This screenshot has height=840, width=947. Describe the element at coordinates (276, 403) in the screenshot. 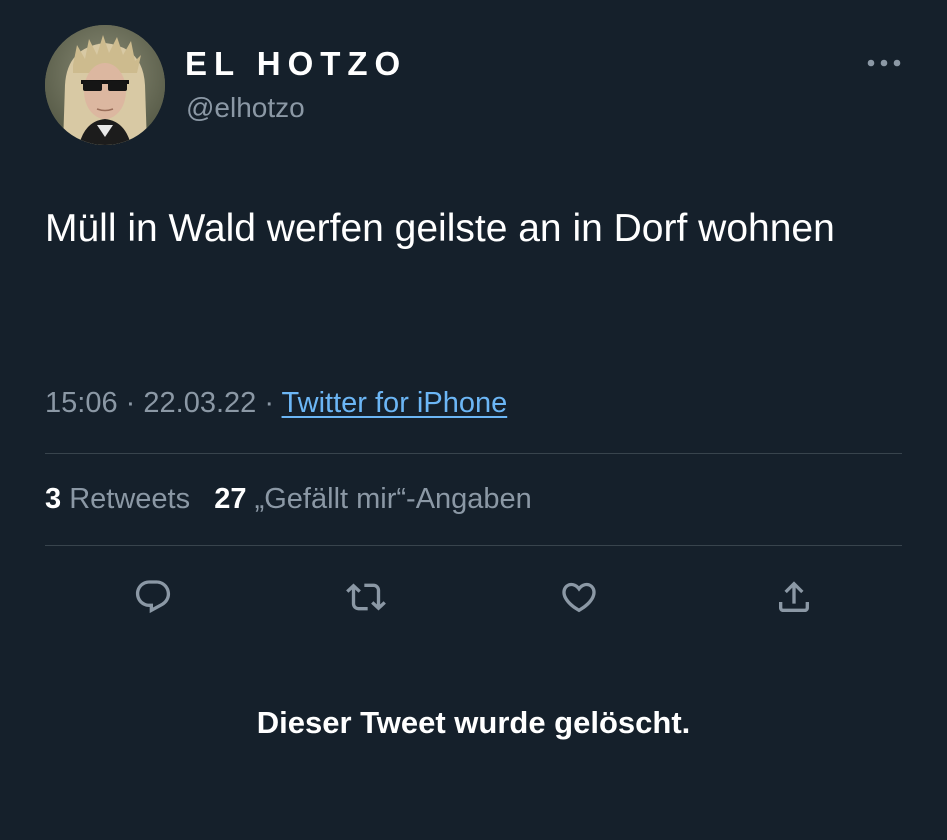

I see `tweet-meta: 15:06 · 22.03.22 · Twitter for iPhone` at that location.